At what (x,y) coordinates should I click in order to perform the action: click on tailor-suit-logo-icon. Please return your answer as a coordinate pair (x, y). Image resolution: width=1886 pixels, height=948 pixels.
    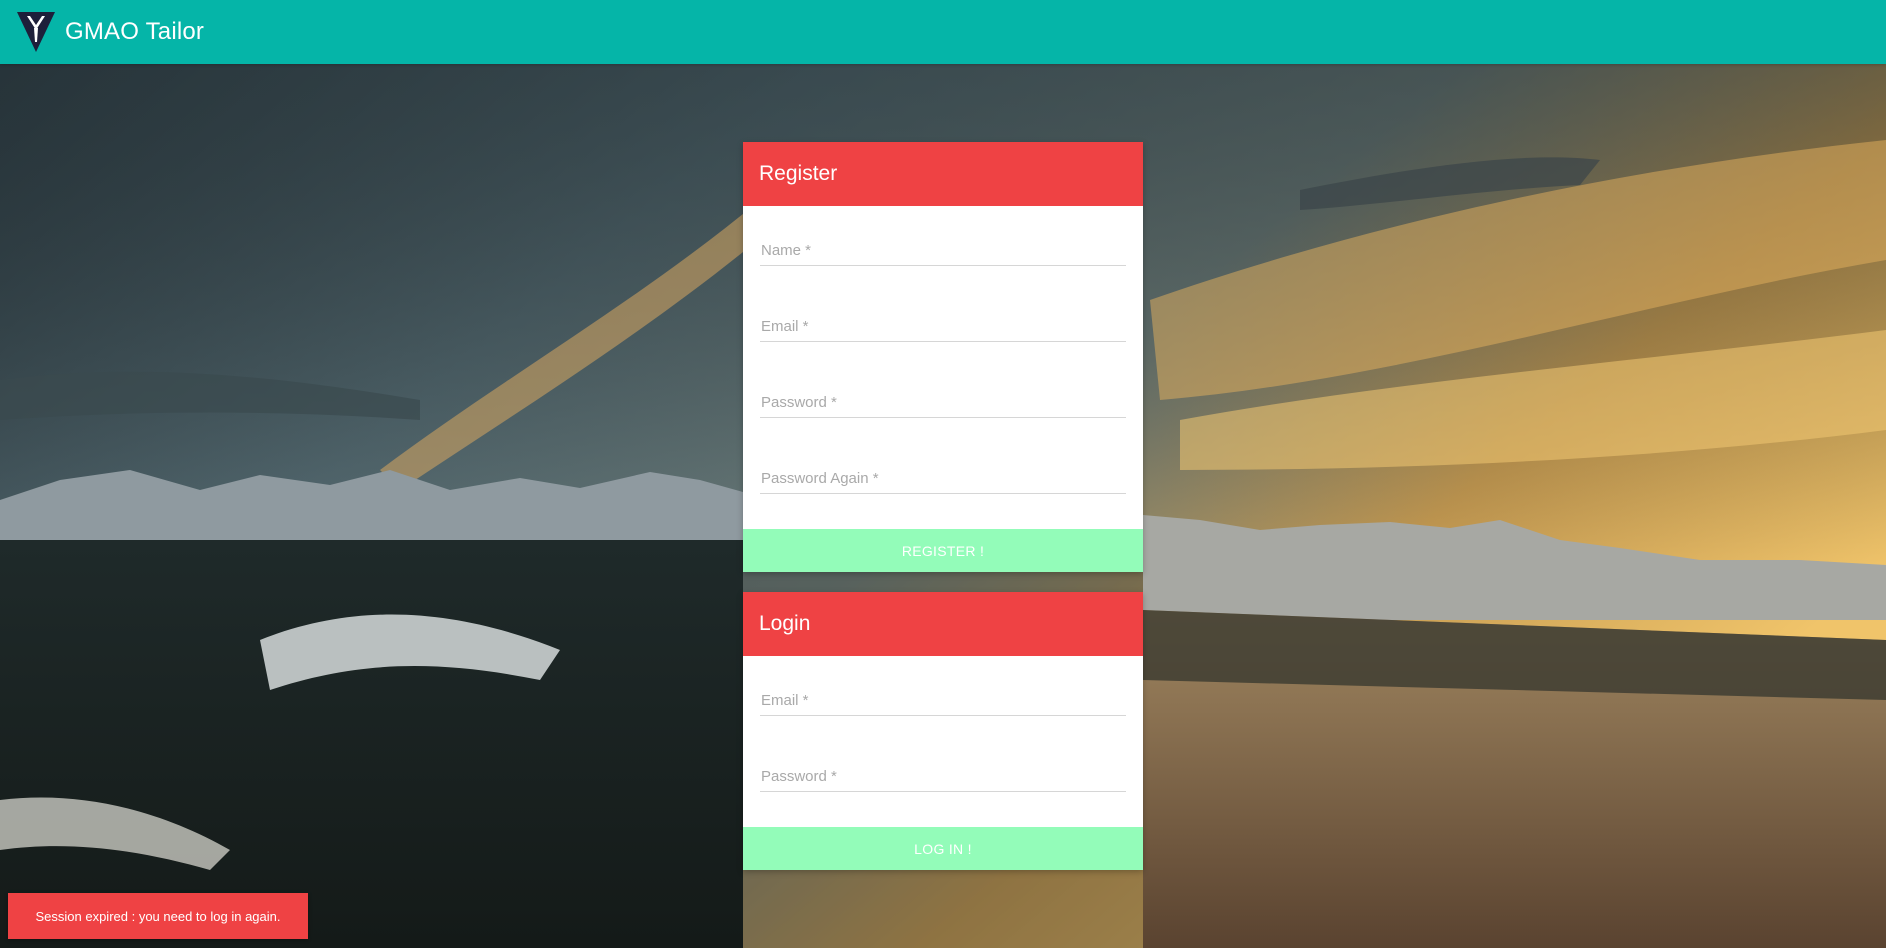
    Looking at the image, I should click on (36, 32).